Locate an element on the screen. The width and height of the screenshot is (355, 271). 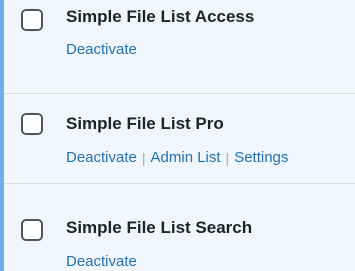
plugin-title: Simple File List Search is located at coordinates (159, 227).